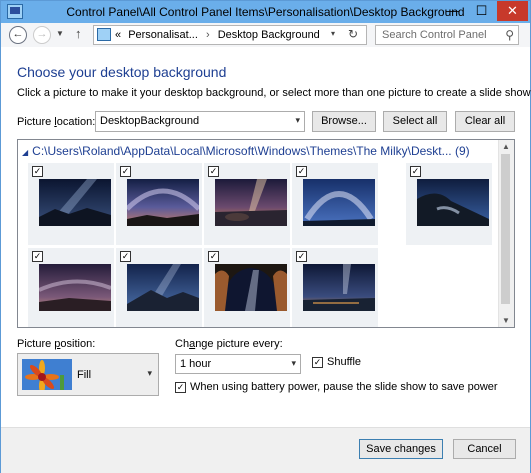 This screenshot has width=531, height=473. Describe the element at coordinates (509, 35) in the screenshot. I see `search-icon: ⚲` at that location.